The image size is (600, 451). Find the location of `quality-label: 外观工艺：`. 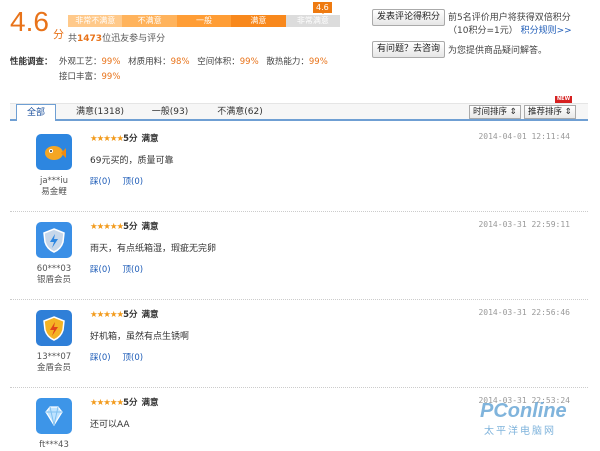

quality-label: 外观工艺： is located at coordinates (80, 62).